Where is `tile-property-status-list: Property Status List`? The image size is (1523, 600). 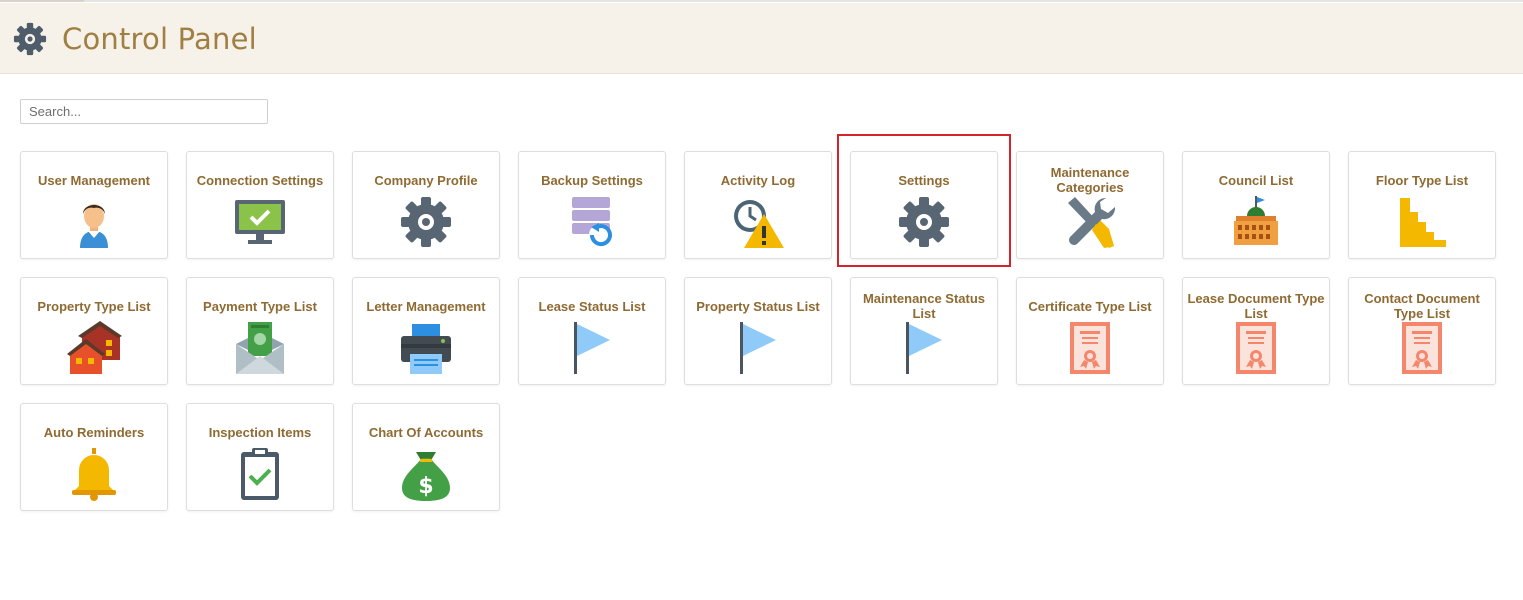 tile-property-status-list: Property Status List is located at coordinates (758, 331).